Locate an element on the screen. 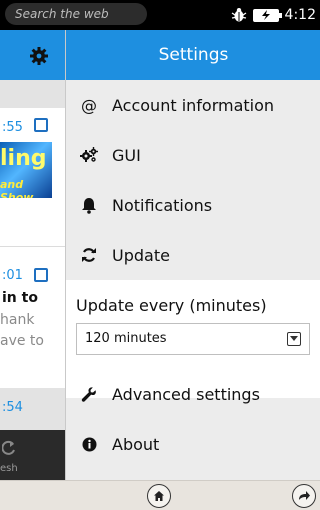 The width and height of the screenshot is (320, 510). item-text-line: hank is located at coordinates (17, 320).